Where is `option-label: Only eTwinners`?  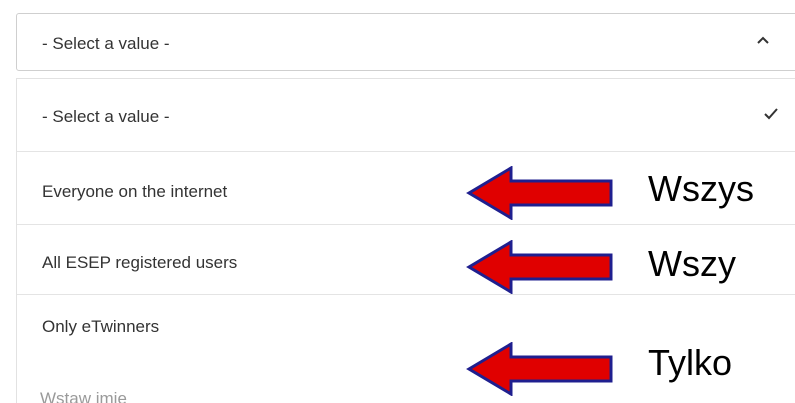 option-label: Only eTwinners is located at coordinates (101, 326).